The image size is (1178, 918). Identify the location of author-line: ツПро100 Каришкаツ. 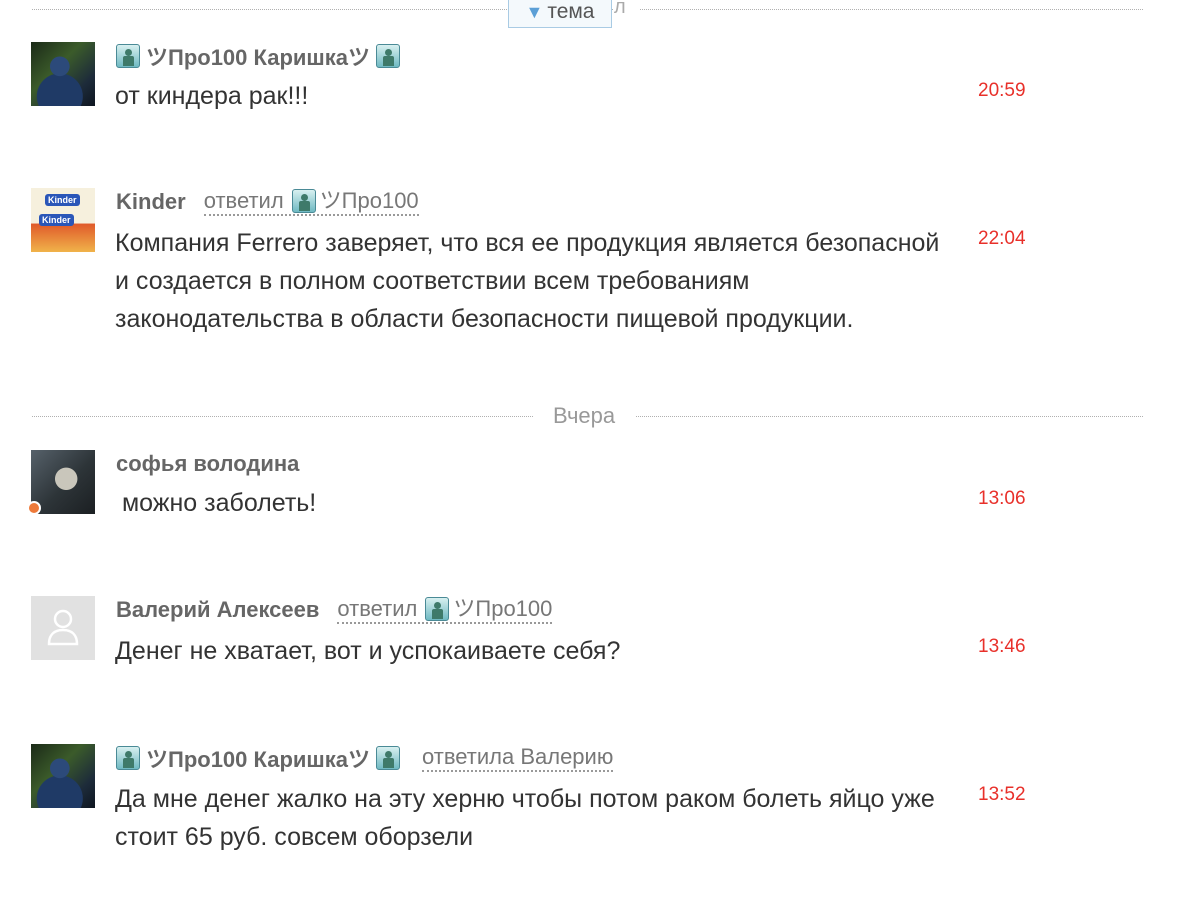
(258, 56).